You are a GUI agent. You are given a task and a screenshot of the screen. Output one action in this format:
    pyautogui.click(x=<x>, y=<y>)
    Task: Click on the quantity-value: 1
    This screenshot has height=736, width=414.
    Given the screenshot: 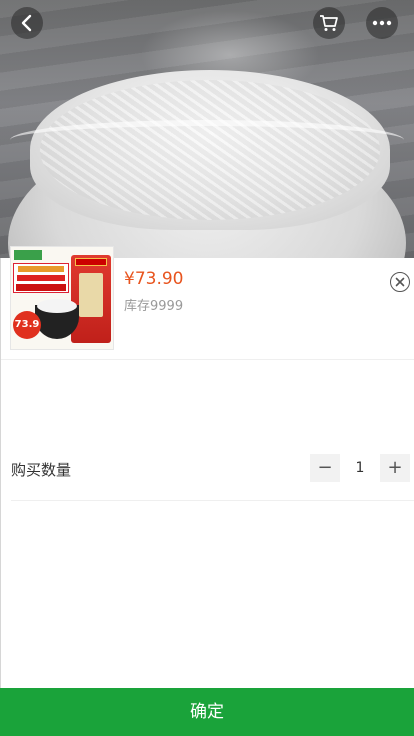 What is the action you would take?
    pyautogui.click(x=360, y=468)
    